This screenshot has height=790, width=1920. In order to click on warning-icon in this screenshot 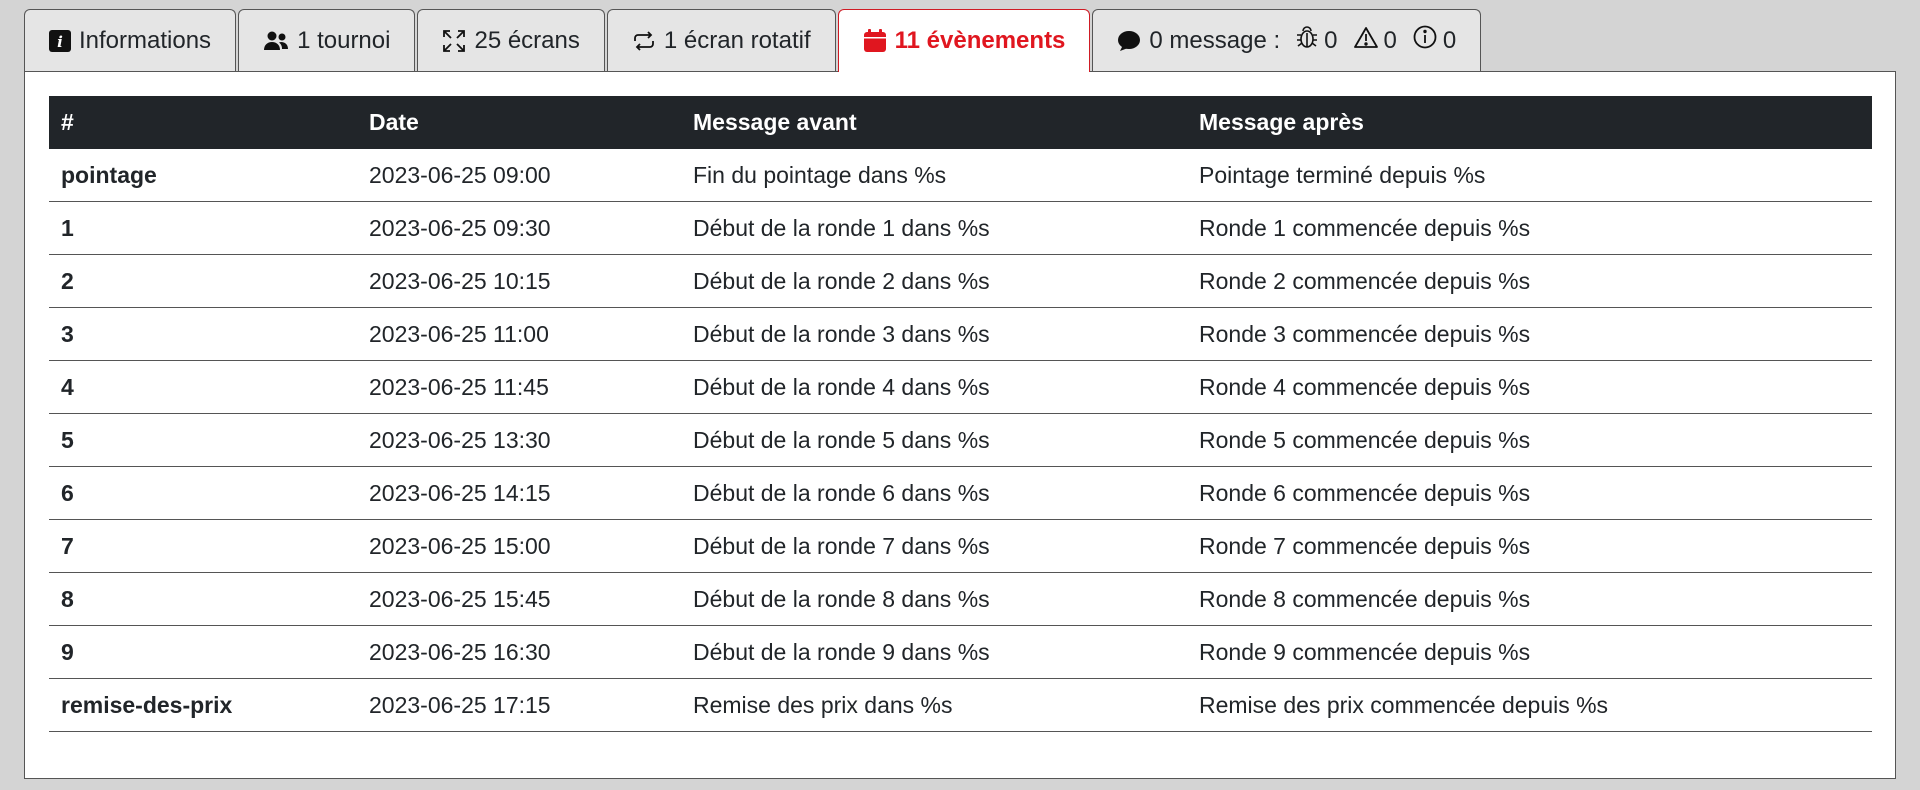, I will do `click(1365, 40)`.